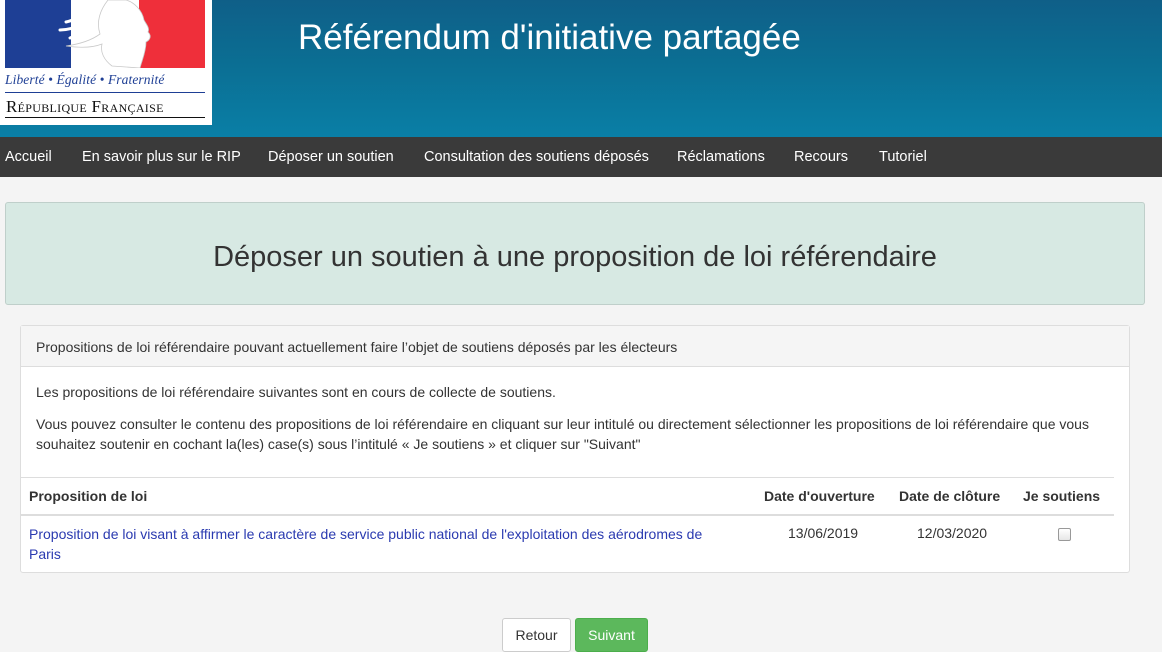 Image resolution: width=1162 pixels, height=652 pixels. I want to click on republic-motto: Liberté • Égalité • Fraternité, so click(85, 79).